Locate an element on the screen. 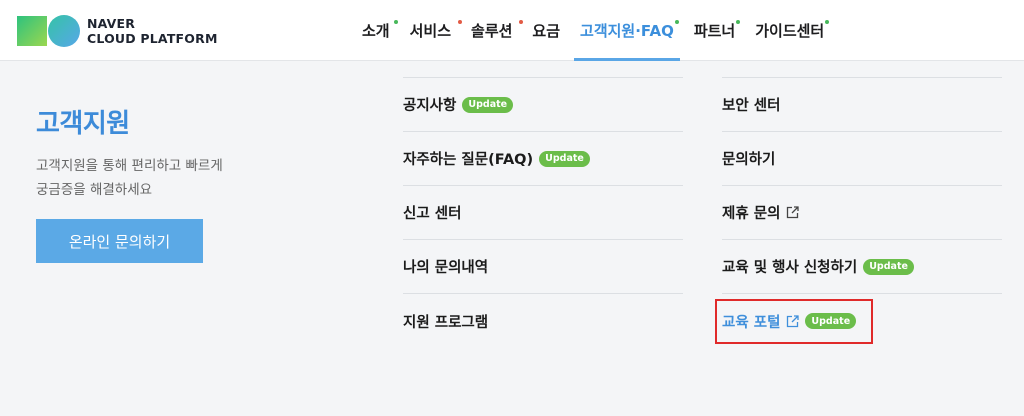  naver-cloud-logo: NAVER CLOUD PLATFORM is located at coordinates (122, 31).